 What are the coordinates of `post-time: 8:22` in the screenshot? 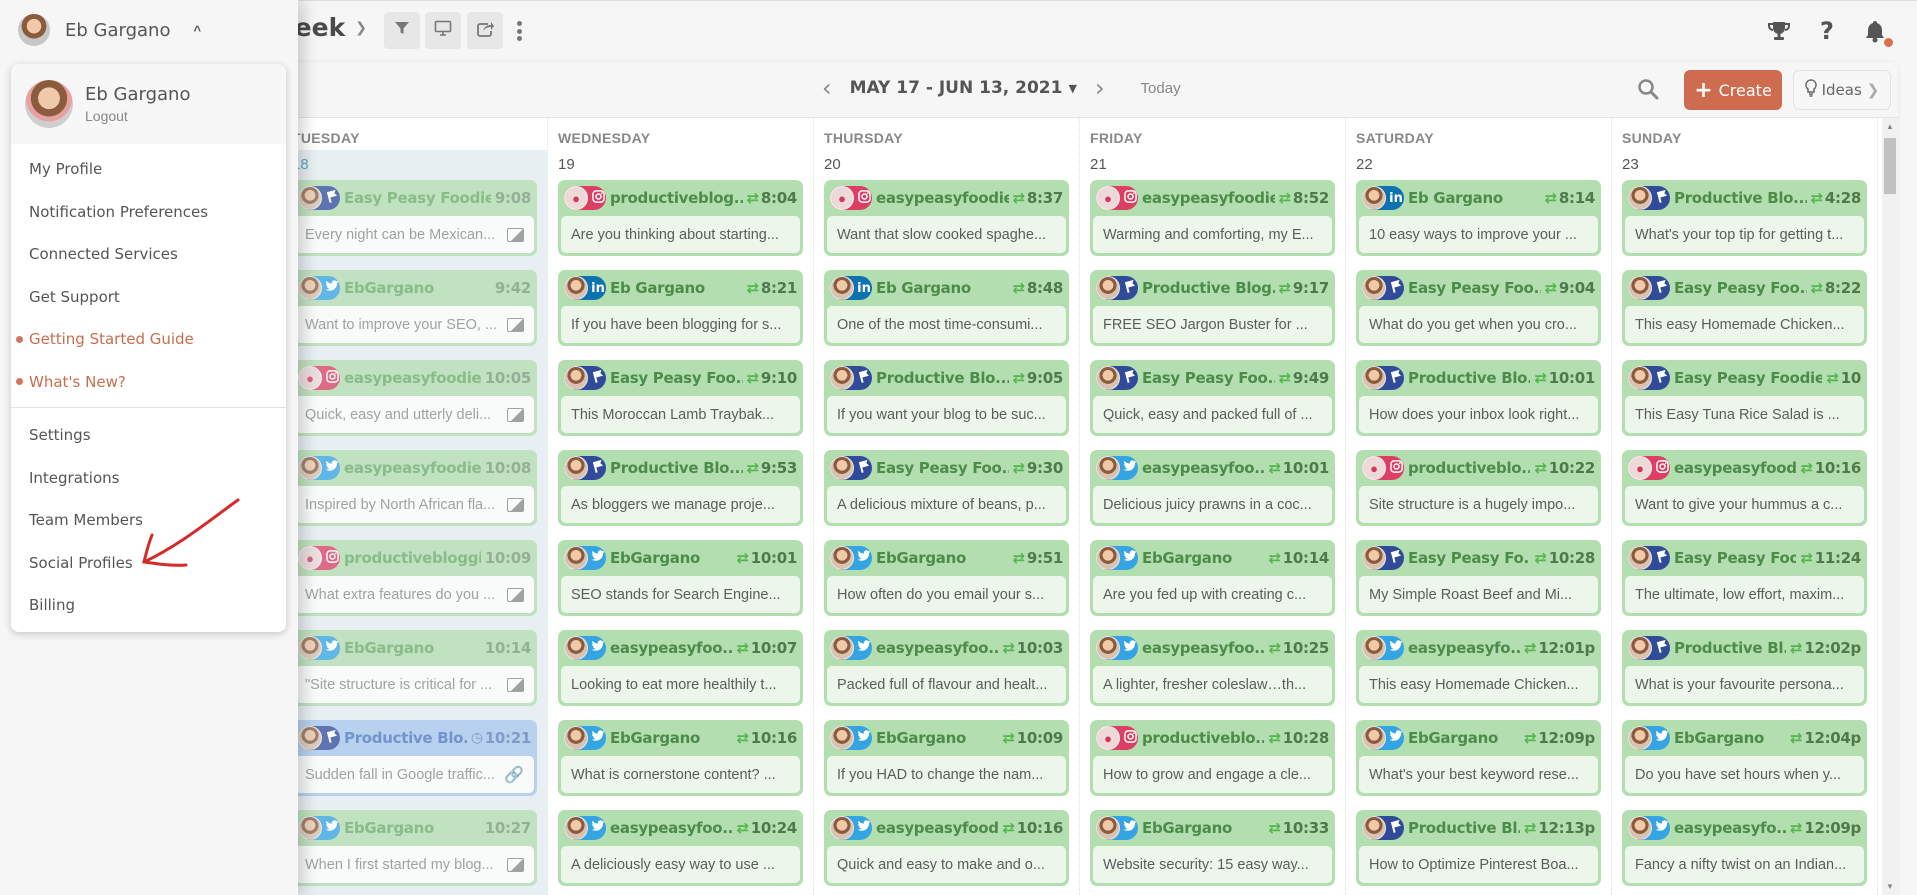 It's located at (1842, 288).